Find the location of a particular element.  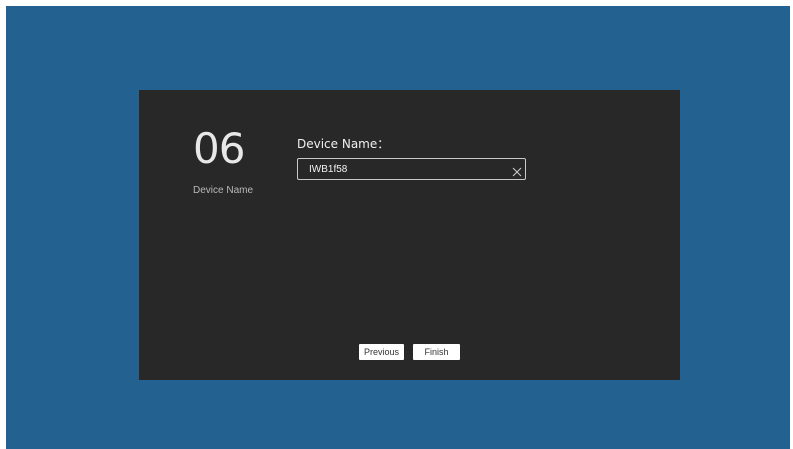

step-caption: Device Name is located at coordinates (223, 190).